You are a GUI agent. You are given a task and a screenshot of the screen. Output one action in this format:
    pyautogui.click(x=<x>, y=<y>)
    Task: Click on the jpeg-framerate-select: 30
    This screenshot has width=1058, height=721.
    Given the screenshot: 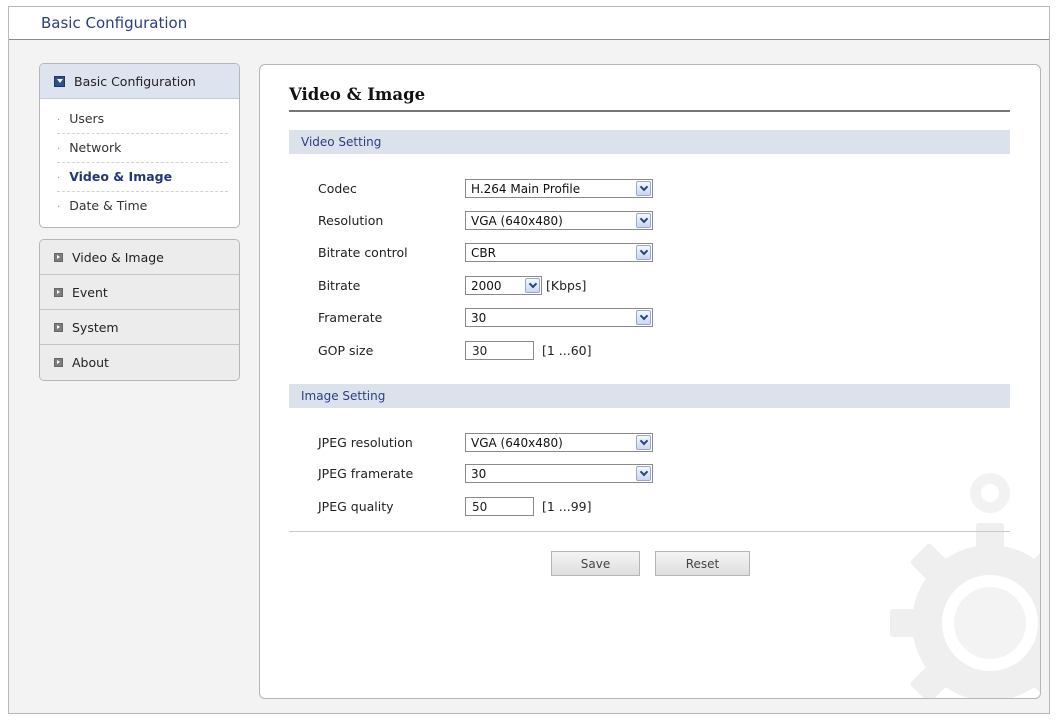 What is the action you would take?
    pyautogui.click(x=559, y=473)
    